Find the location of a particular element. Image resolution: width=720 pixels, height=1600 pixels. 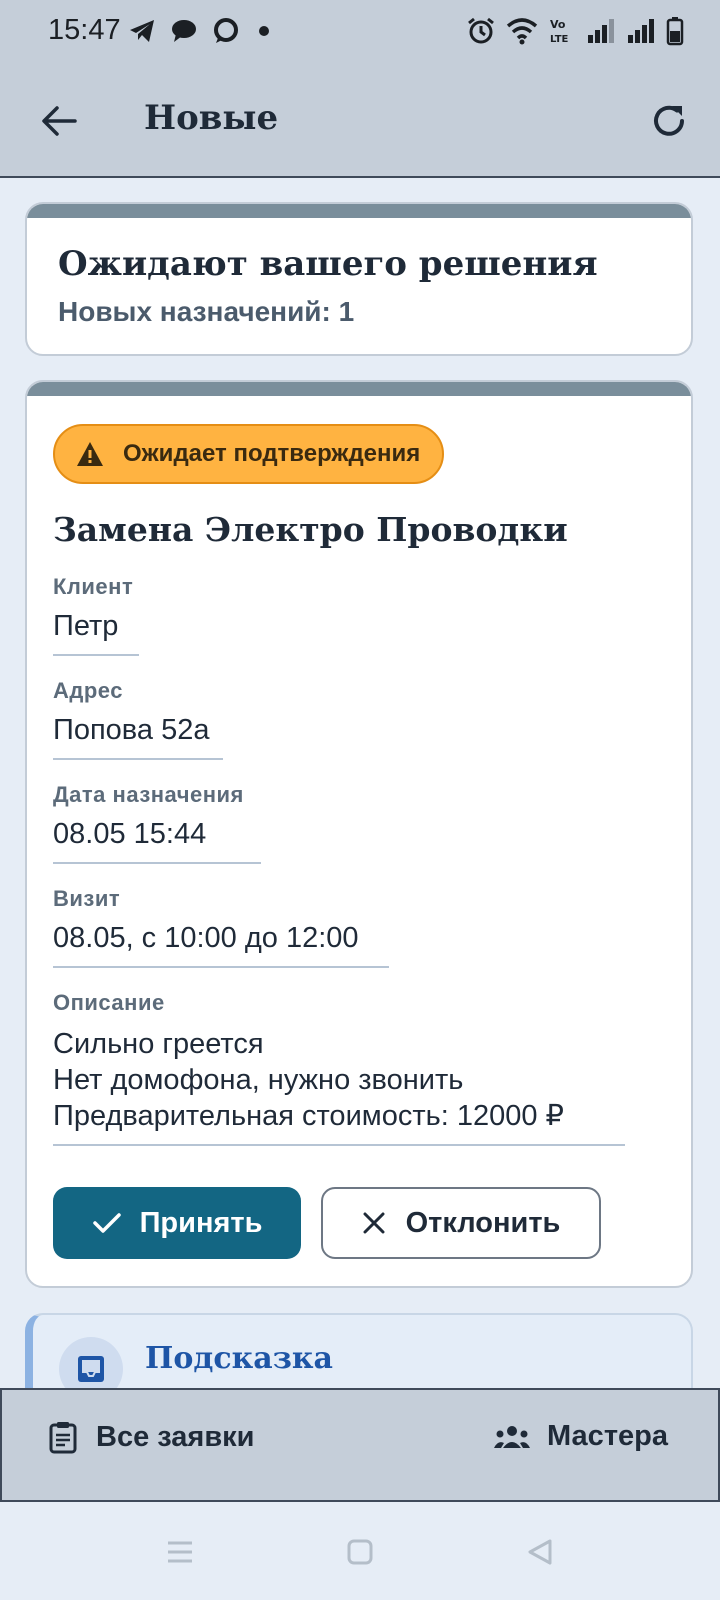

group-icon is located at coordinates (512, 1436).